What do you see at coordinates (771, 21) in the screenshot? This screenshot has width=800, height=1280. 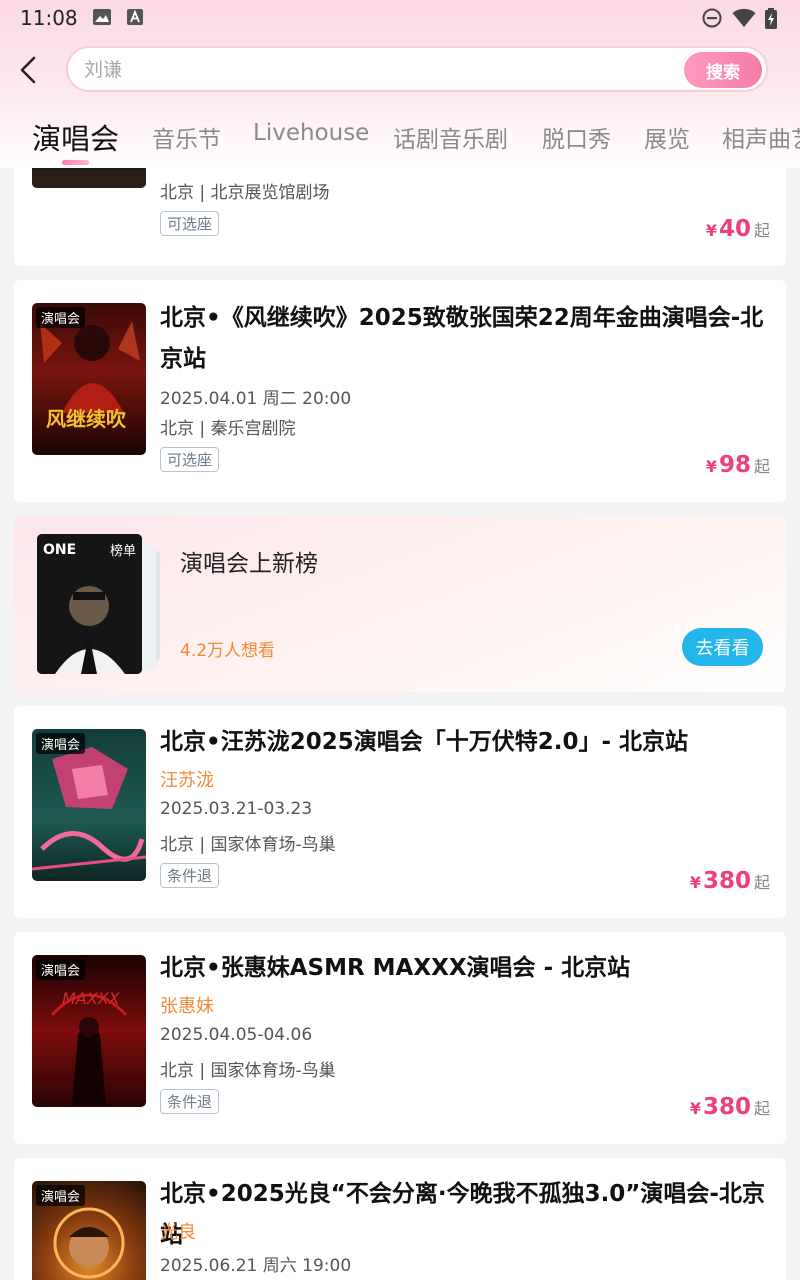 I see `battery-icon` at bounding box center [771, 21].